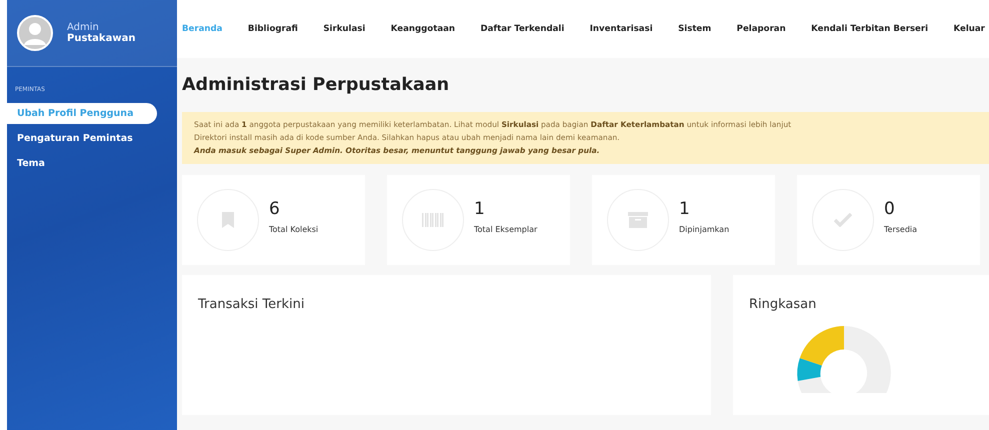 This screenshot has height=430, width=989. I want to click on nav-tab: Keanggotaan, so click(423, 29).